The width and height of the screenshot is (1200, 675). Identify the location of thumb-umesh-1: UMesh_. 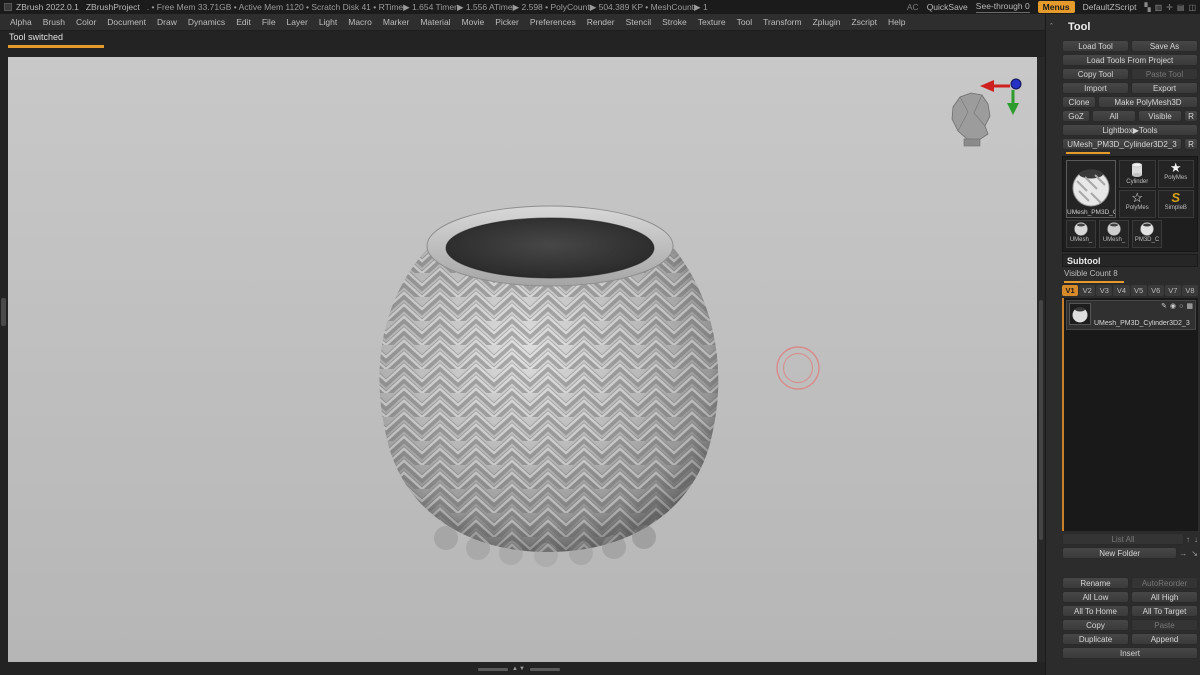
(1081, 234).